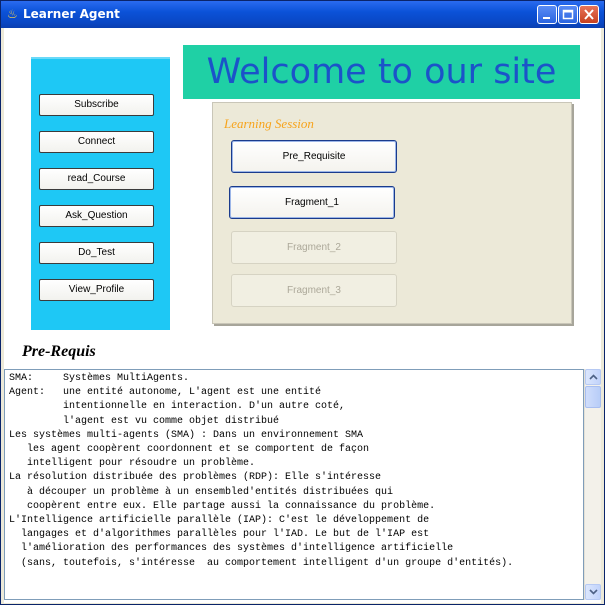 The height and width of the screenshot is (605, 605). I want to click on maximize-icon, so click(568, 14).